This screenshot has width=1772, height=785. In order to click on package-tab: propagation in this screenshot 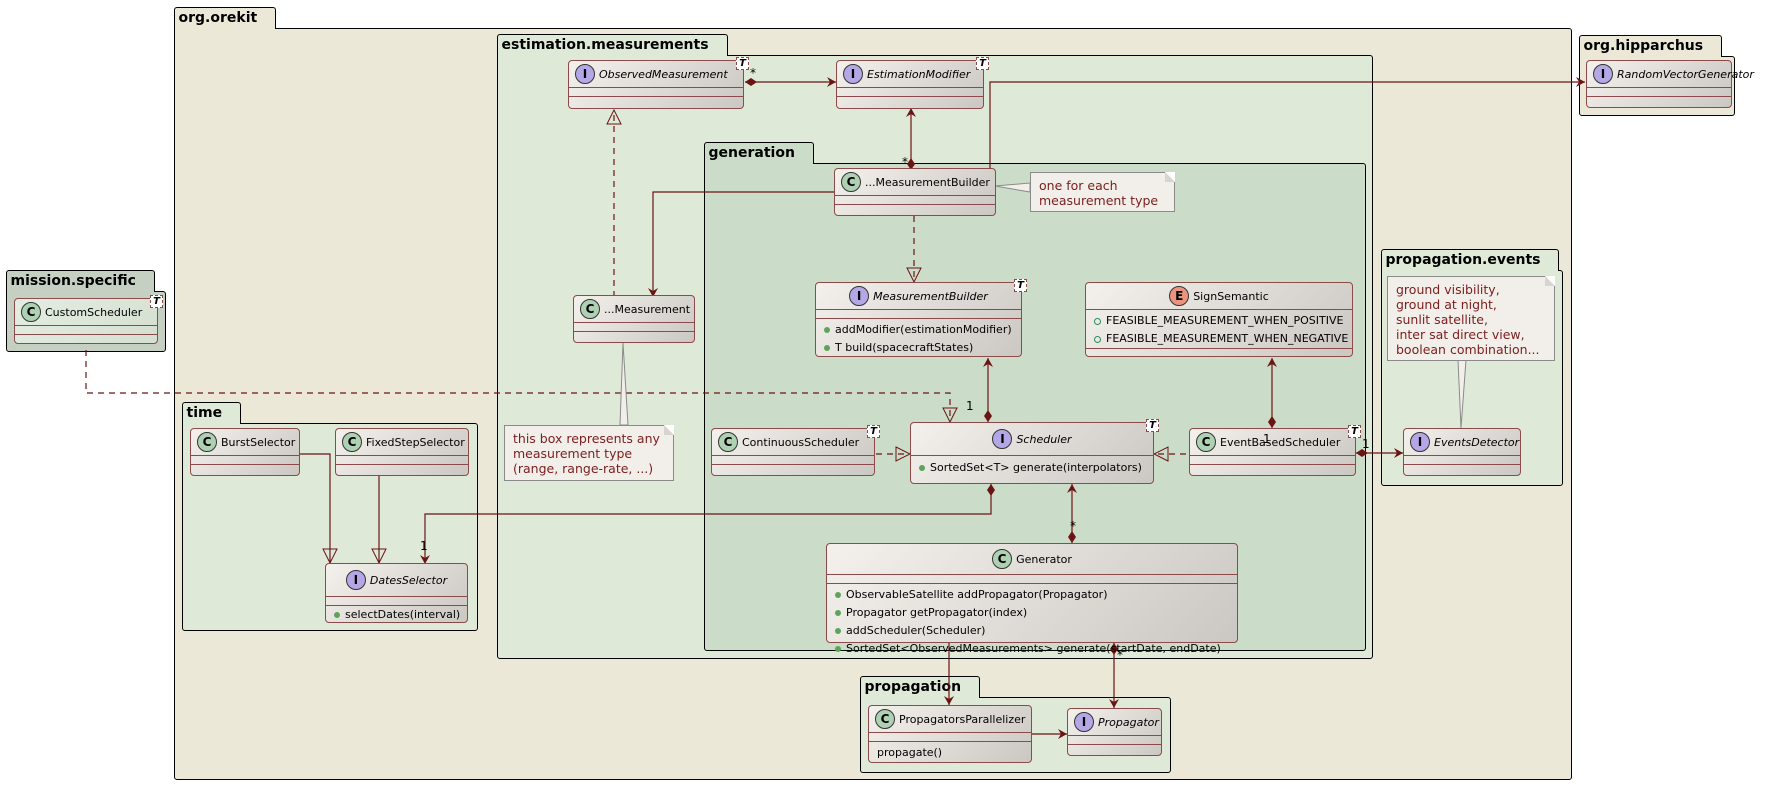, I will do `click(920, 687)`.